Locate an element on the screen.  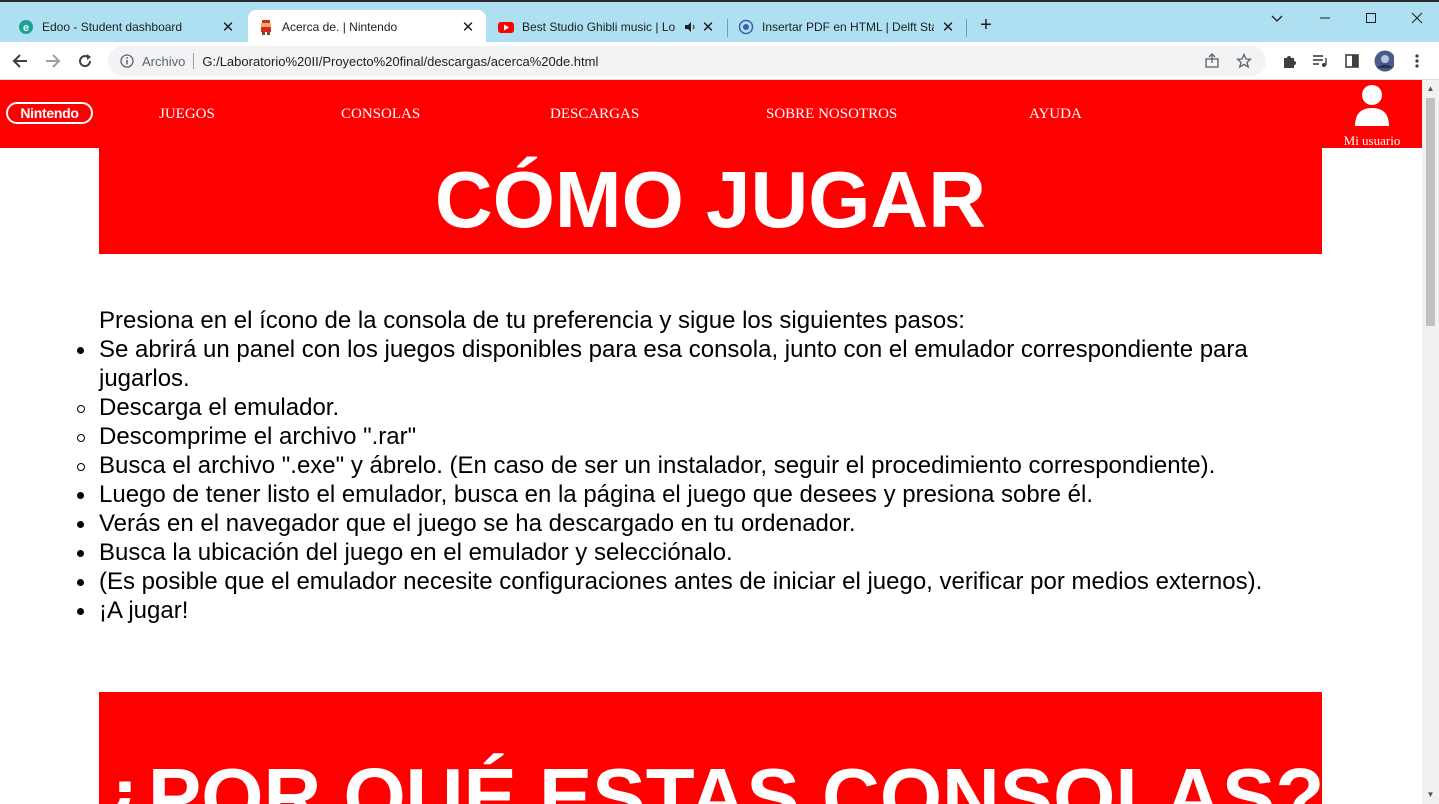
nav-link-sobre-nosotros: SOBRE NOSOTROS is located at coordinates (831, 114).